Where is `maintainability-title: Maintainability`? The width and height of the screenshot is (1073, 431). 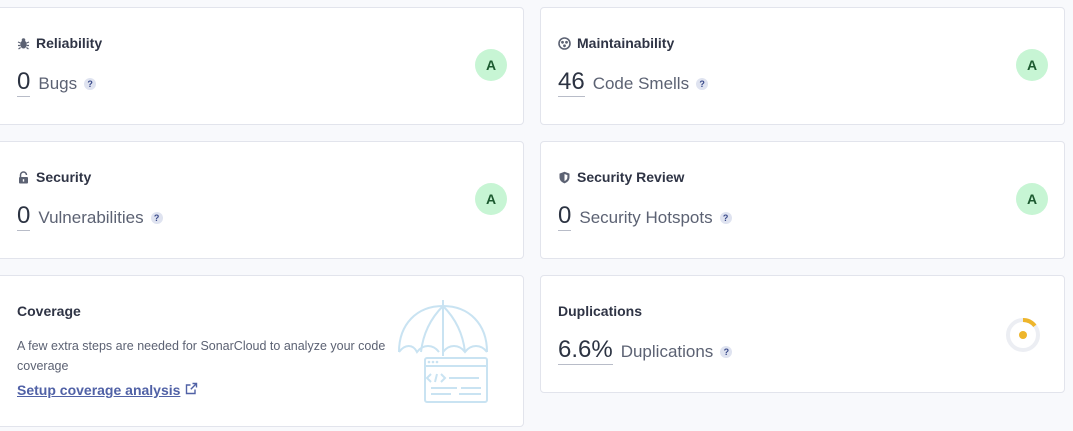
maintainability-title: Maintainability is located at coordinates (616, 43).